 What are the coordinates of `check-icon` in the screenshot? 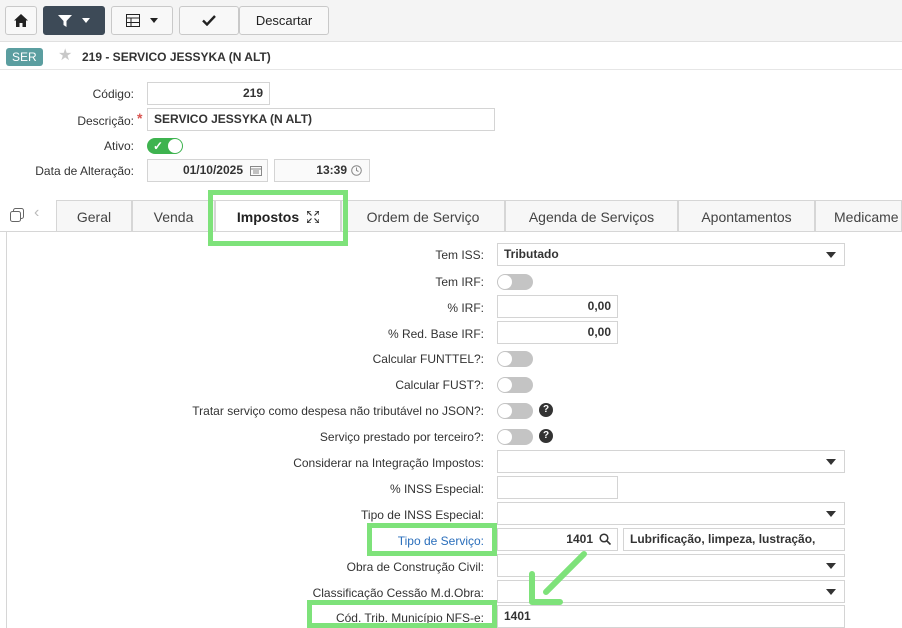 It's located at (209, 20).